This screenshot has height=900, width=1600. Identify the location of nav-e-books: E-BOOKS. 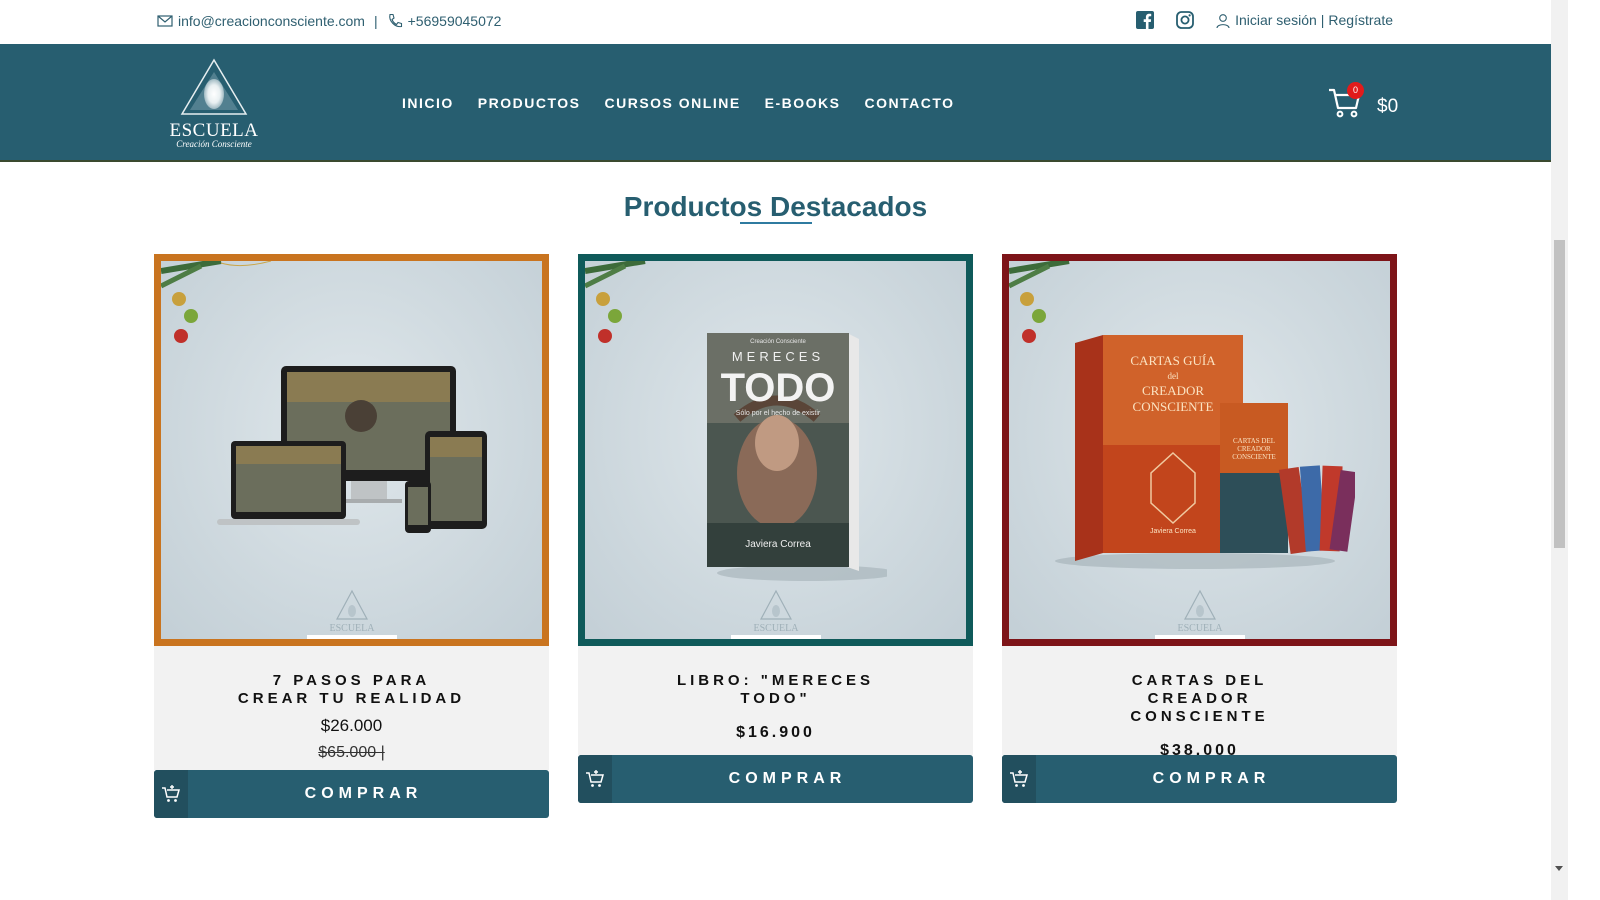
(803, 103).